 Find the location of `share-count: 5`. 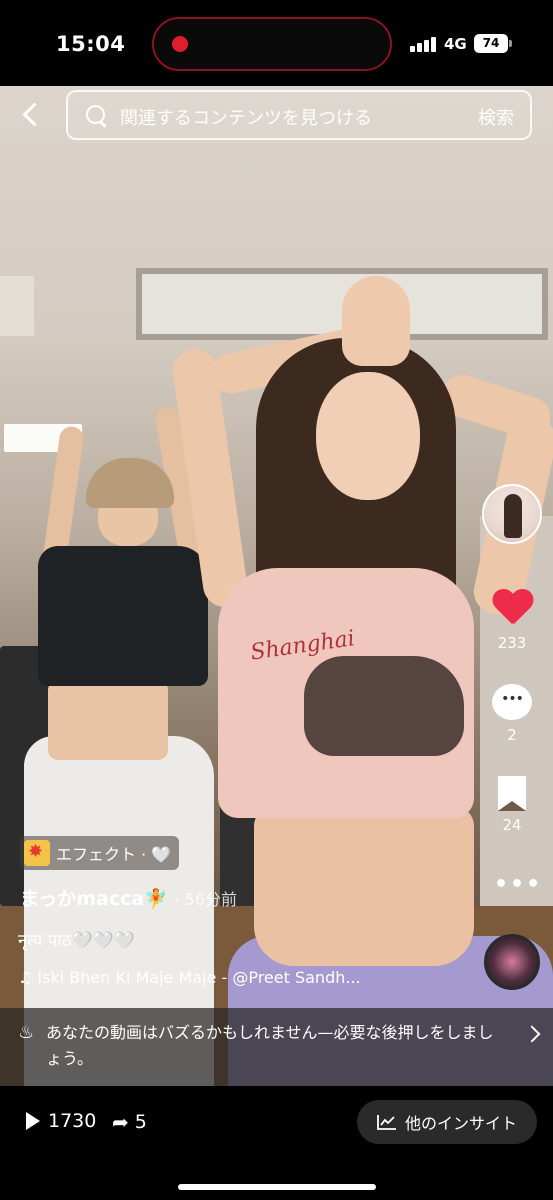

share-count: 5 is located at coordinates (140, 1122).